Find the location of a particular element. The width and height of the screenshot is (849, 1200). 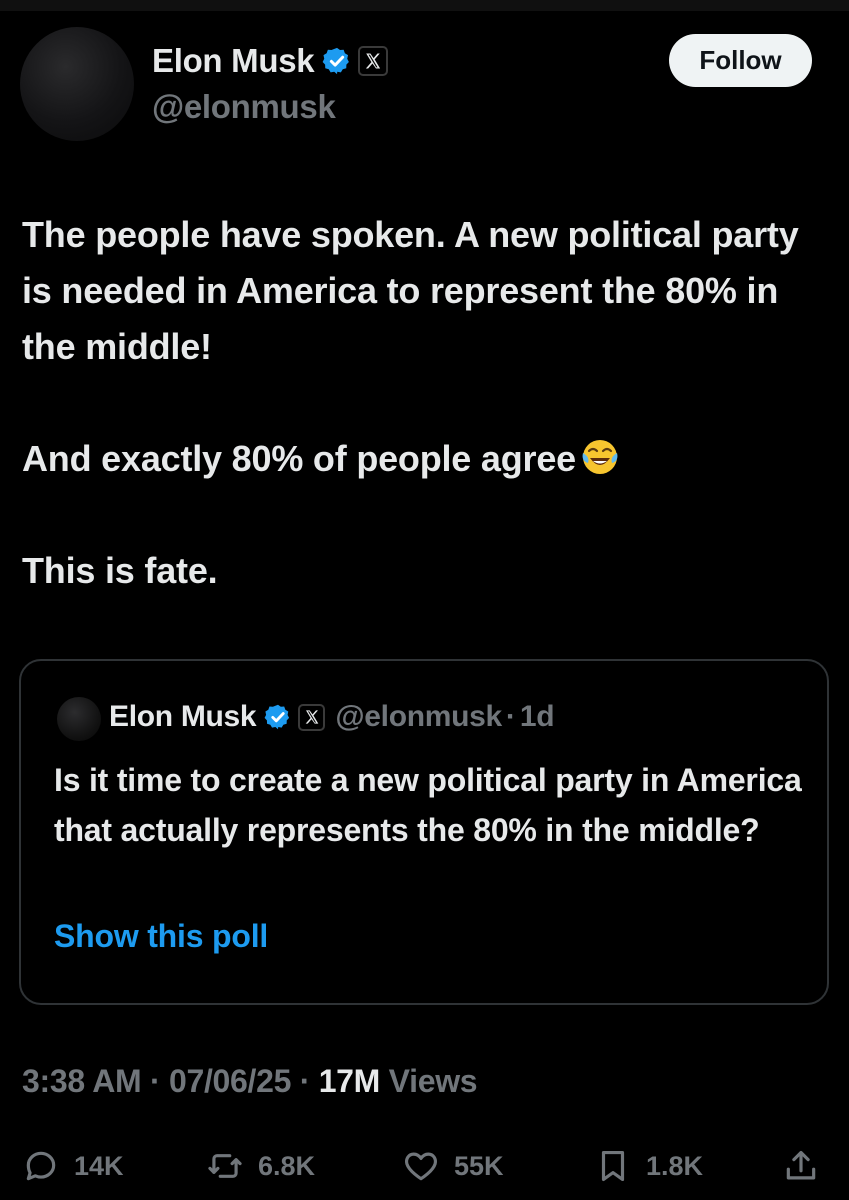

tweet-time: 3:38 AM is located at coordinates (82, 1081).